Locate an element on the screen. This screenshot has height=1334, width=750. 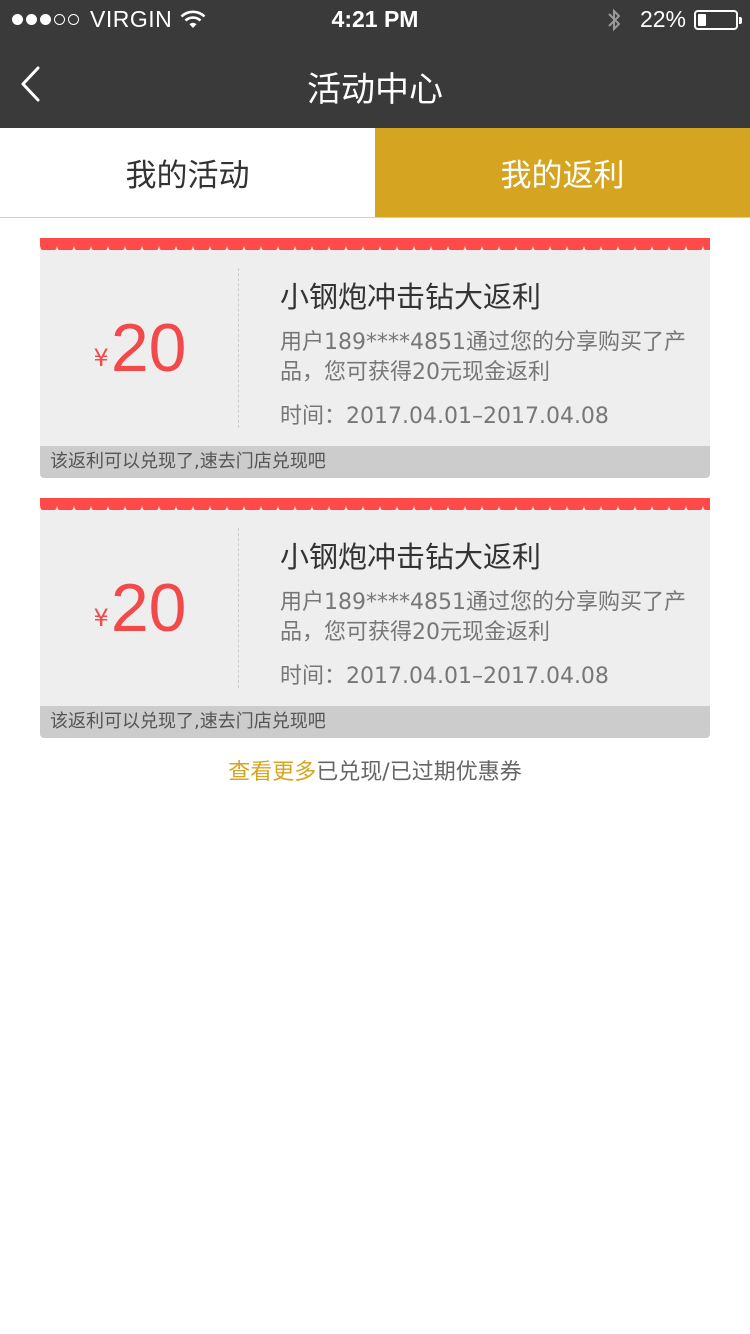
view-more-link: 查看更多 is located at coordinates (272, 772).